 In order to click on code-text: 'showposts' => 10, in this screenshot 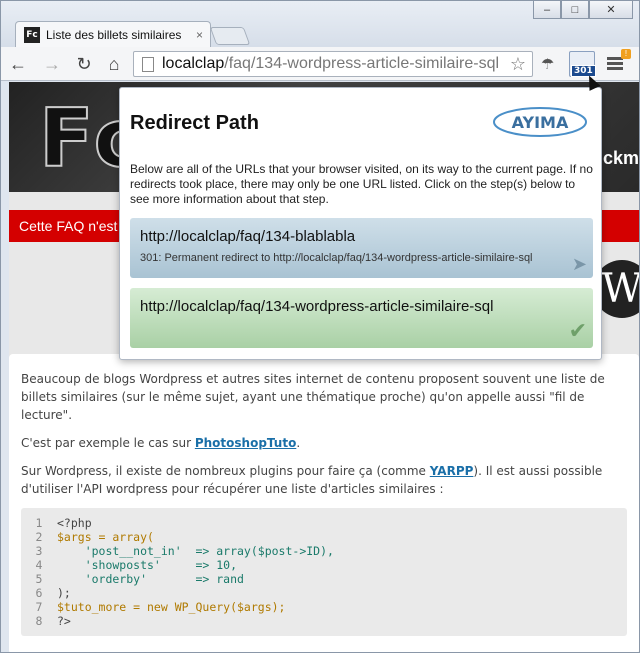, I will do `click(147, 565)`.